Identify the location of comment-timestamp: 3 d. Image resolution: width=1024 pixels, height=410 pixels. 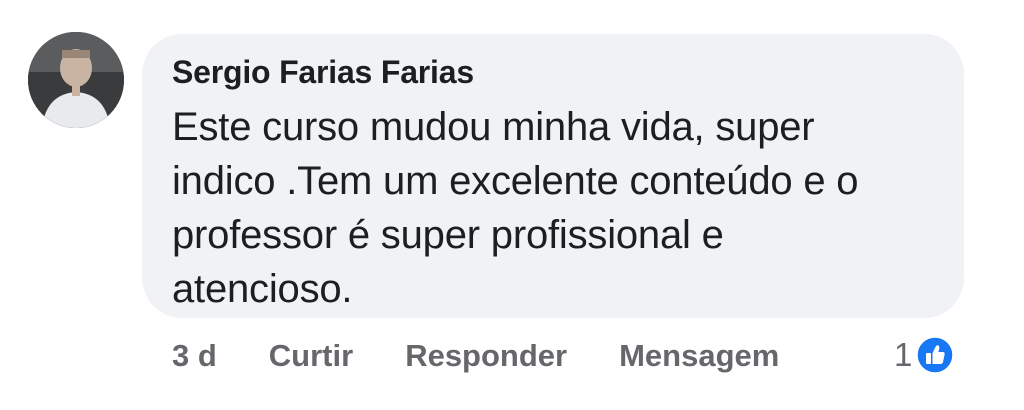
(194, 356).